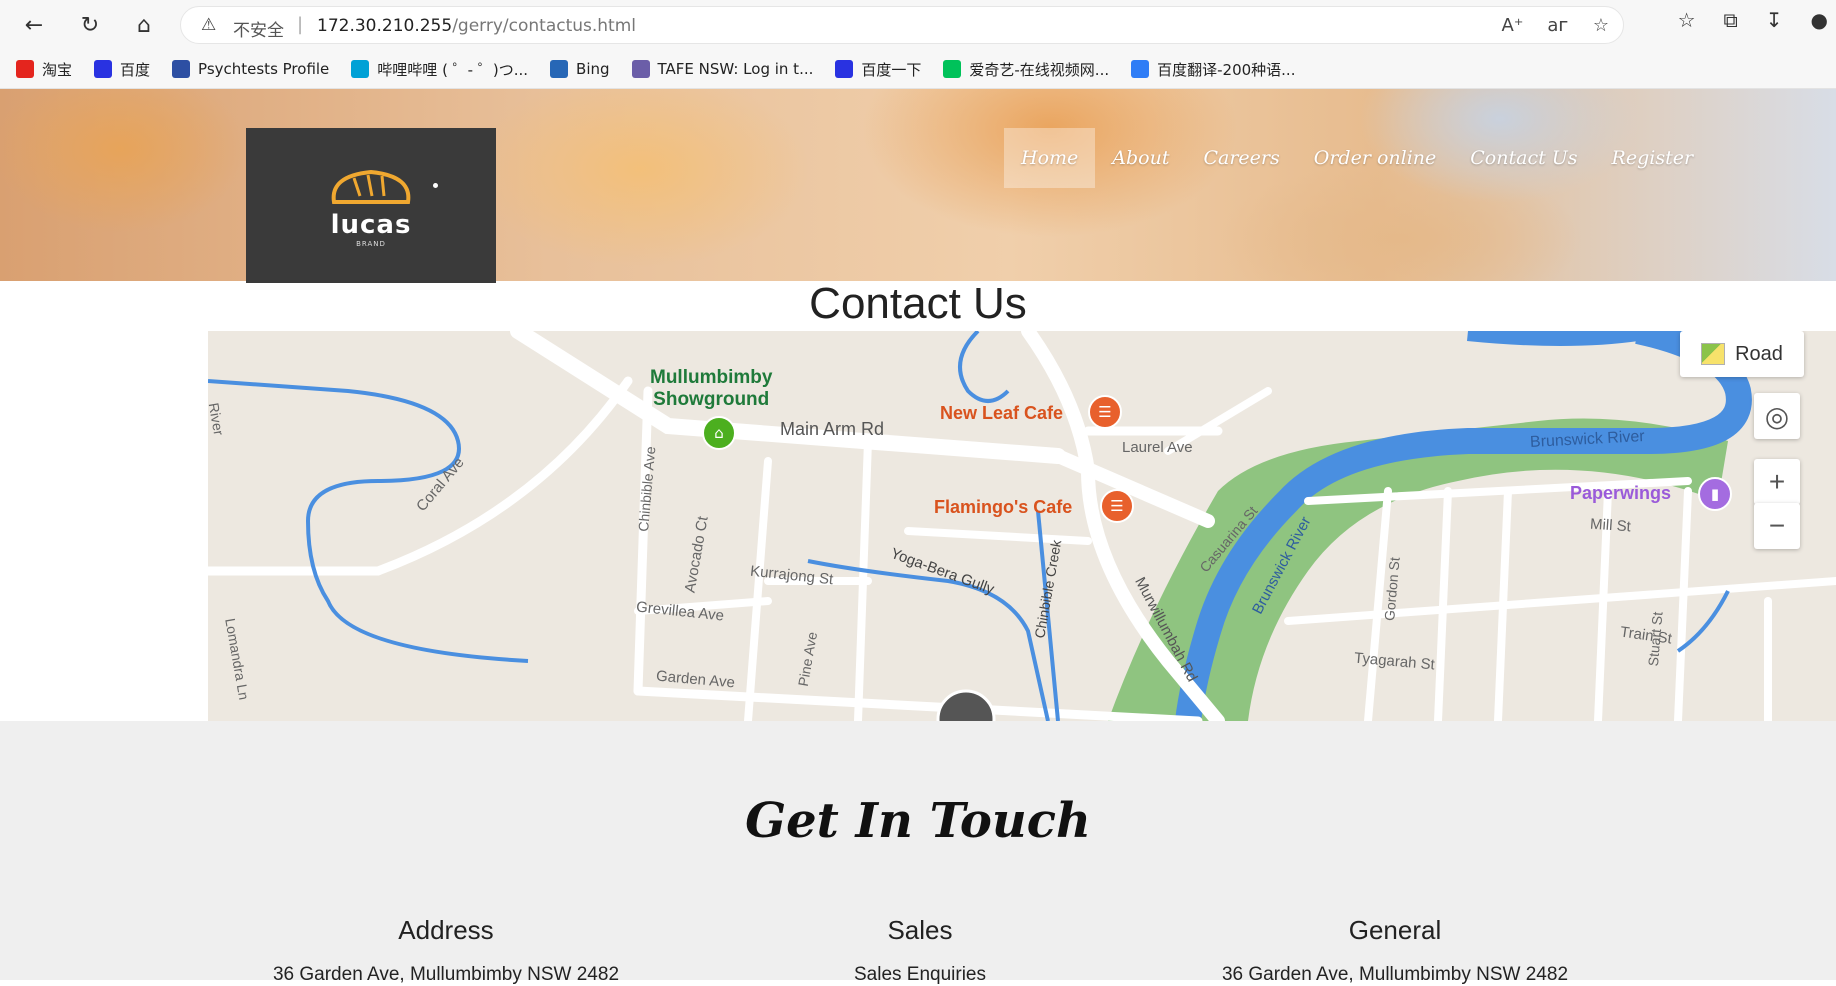 This screenshot has height=986, width=1836. I want to click on nav-careers: Careers, so click(1241, 158).